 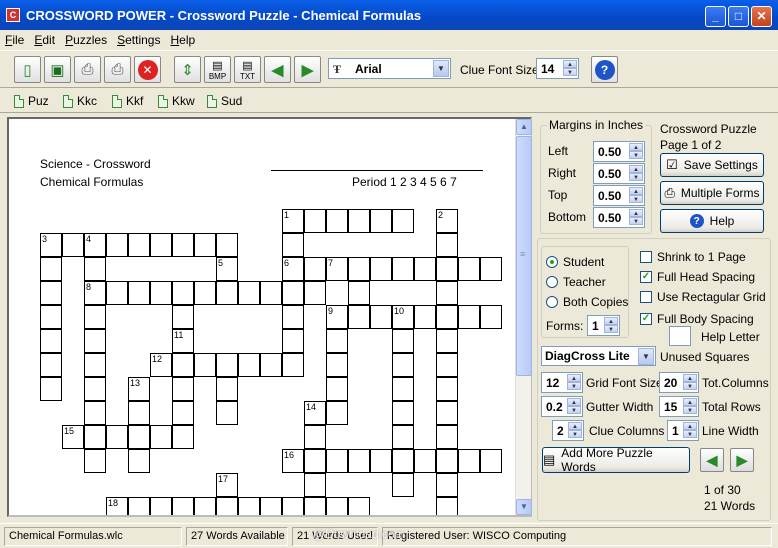 I want to click on total-rows-value: 15, so click(x=671, y=407).